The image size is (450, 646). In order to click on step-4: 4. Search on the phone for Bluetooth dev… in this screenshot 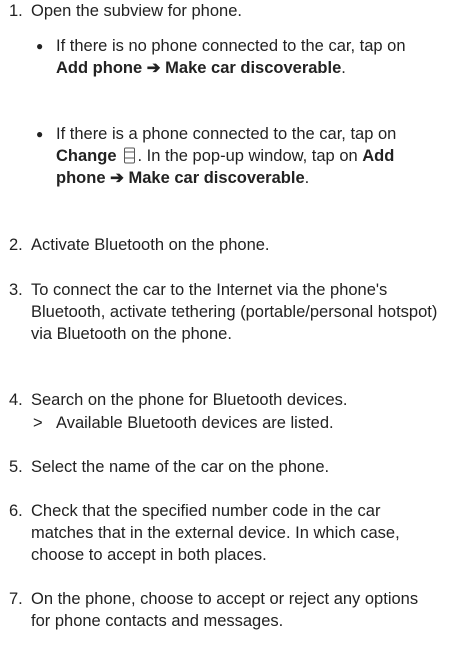, I will do `click(225, 400)`.